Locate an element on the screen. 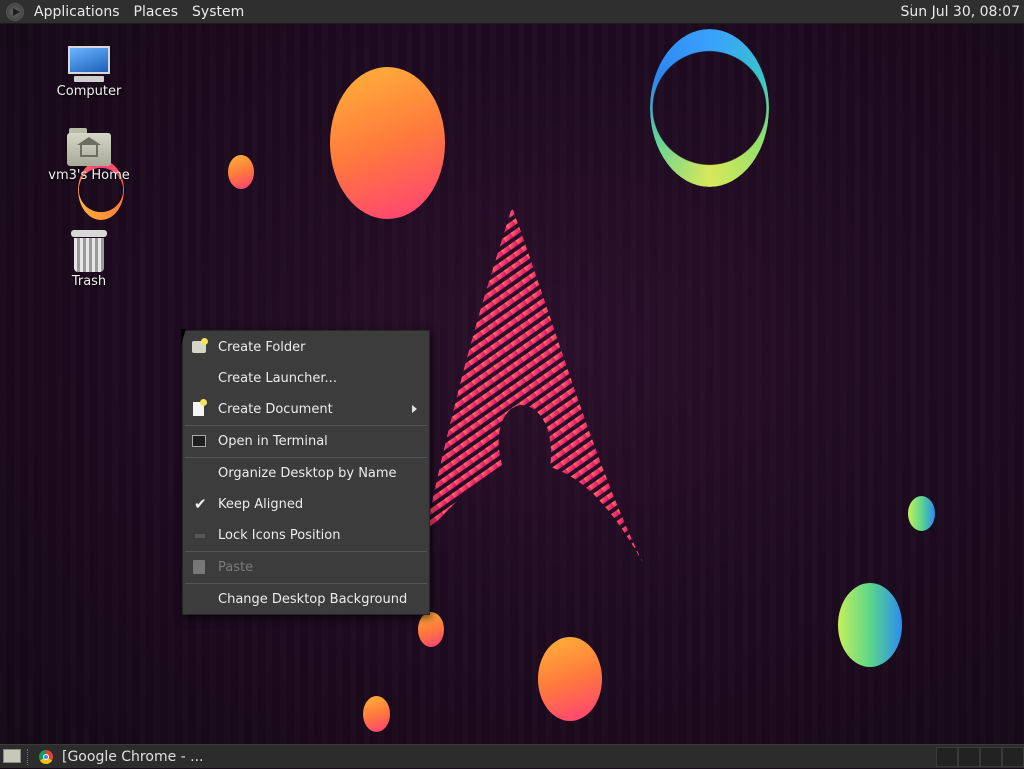  panel-separator is located at coordinates (28, 757).